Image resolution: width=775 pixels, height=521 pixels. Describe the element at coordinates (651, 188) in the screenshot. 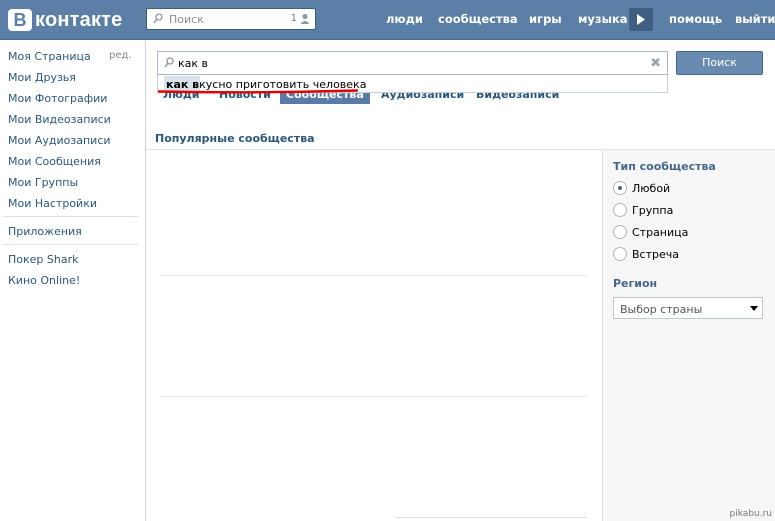

I see `radio-any-label: Любой` at that location.